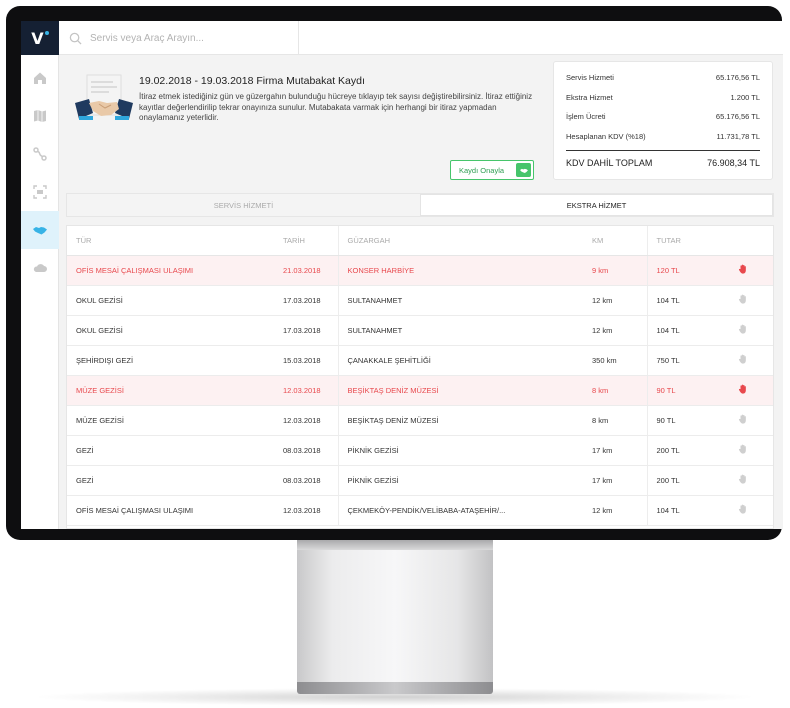 The image size is (790, 708). What do you see at coordinates (306, 270) in the screenshot?
I see `cell-date: 21.03.2018` at bounding box center [306, 270].